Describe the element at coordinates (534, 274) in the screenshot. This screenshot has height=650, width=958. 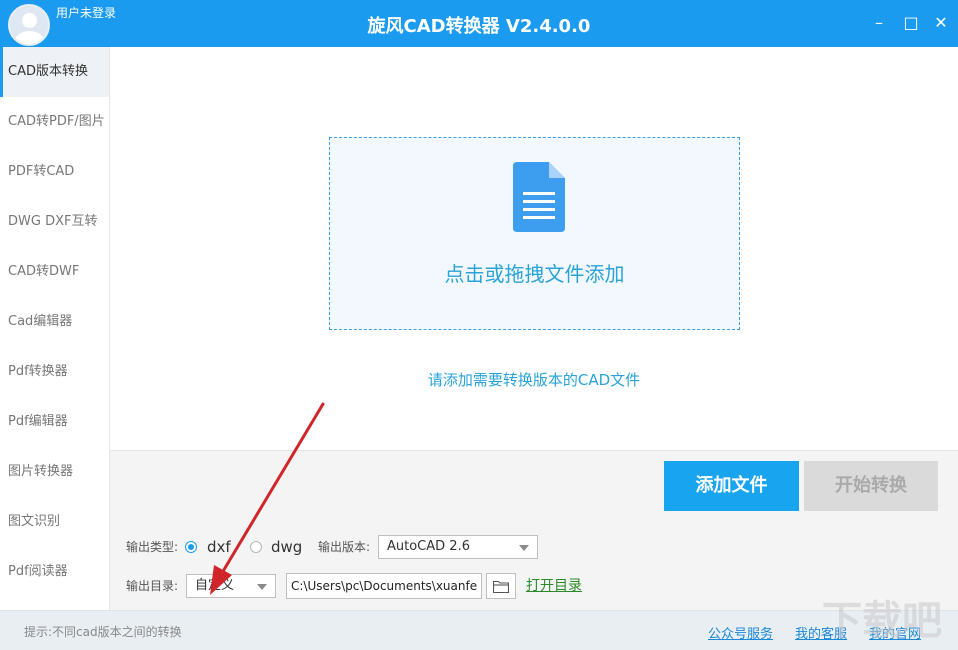
I see `dropzone-label: 点击或拖拽文件添加` at that location.